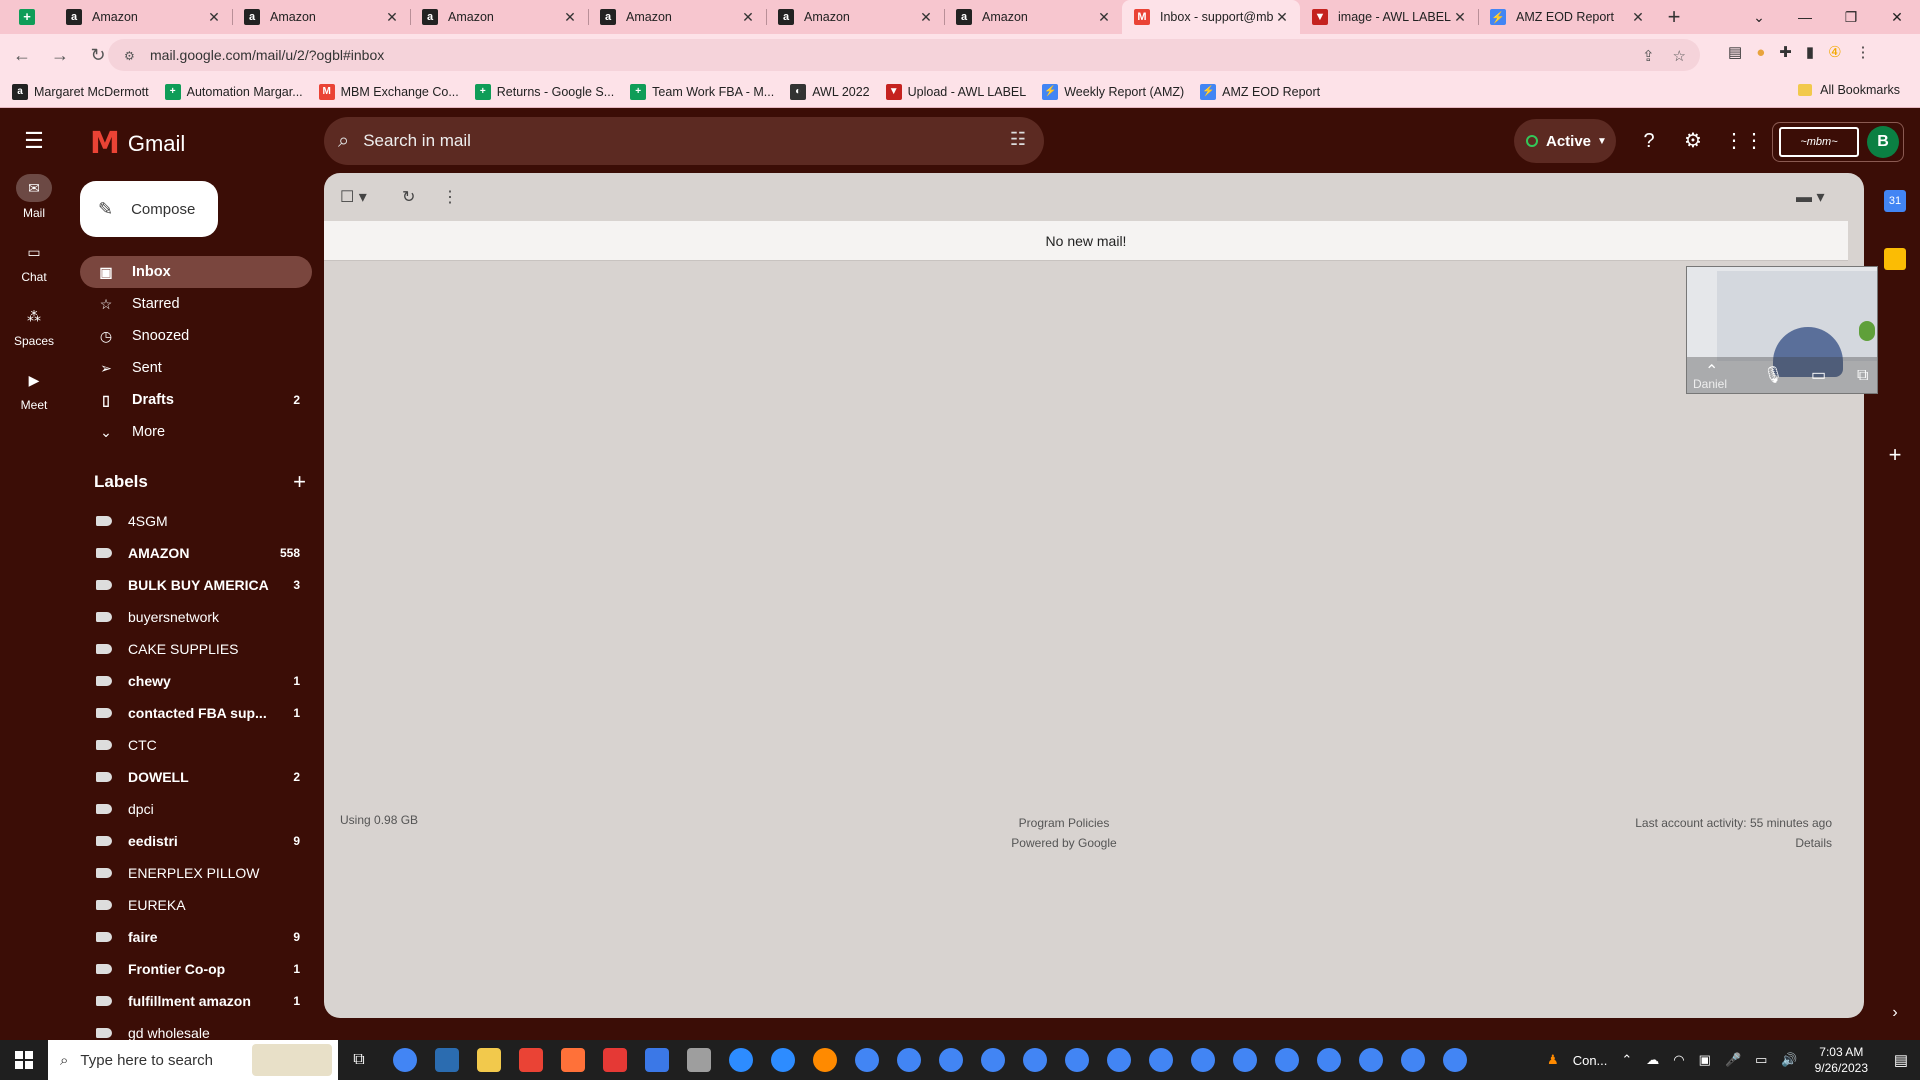 This screenshot has height=1080, width=1920. Describe the element at coordinates (1711, 371) in the screenshot. I see `chevron-up-icon: ⌃` at that location.